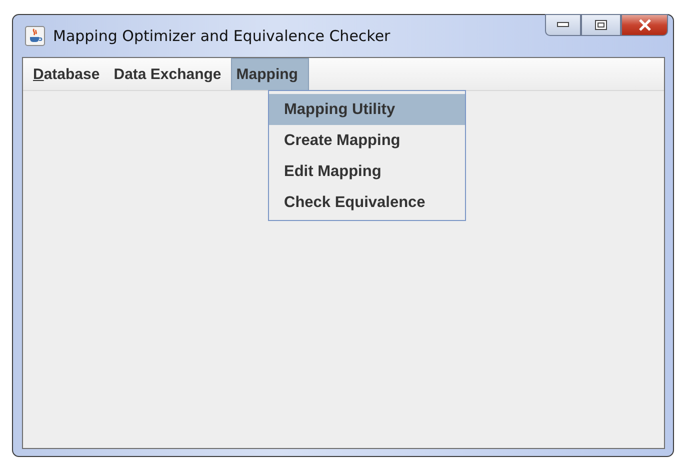 The image size is (676, 459). What do you see at coordinates (367, 109) in the screenshot?
I see `menu-item: Mapping Utility` at bounding box center [367, 109].